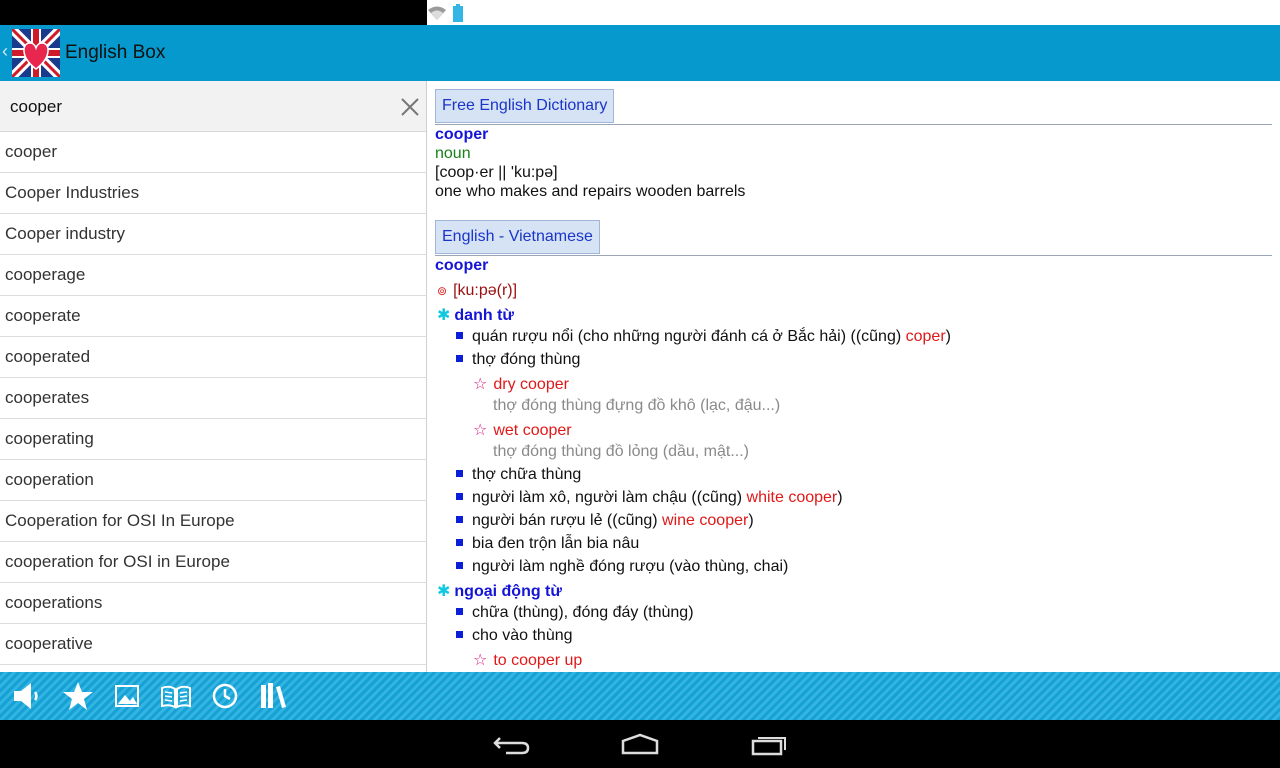  I want to click on list-item: cooperates, so click(213, 398).